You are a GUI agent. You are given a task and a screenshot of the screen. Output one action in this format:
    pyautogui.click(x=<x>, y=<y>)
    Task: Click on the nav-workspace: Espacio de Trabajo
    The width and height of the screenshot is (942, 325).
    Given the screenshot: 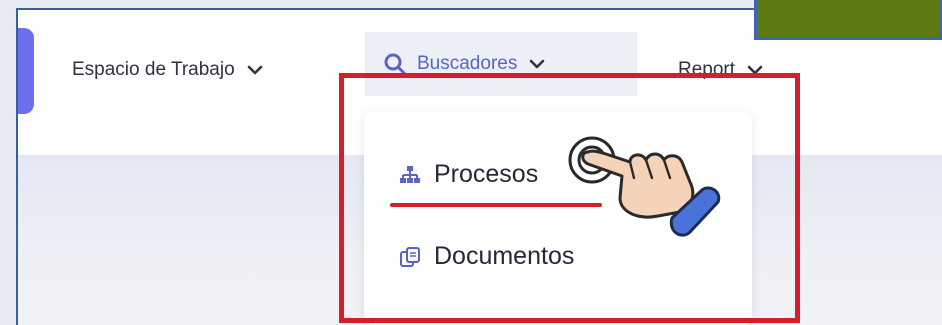 What is the action you would take?
    pyautogui.click(x=167, y=70)
    